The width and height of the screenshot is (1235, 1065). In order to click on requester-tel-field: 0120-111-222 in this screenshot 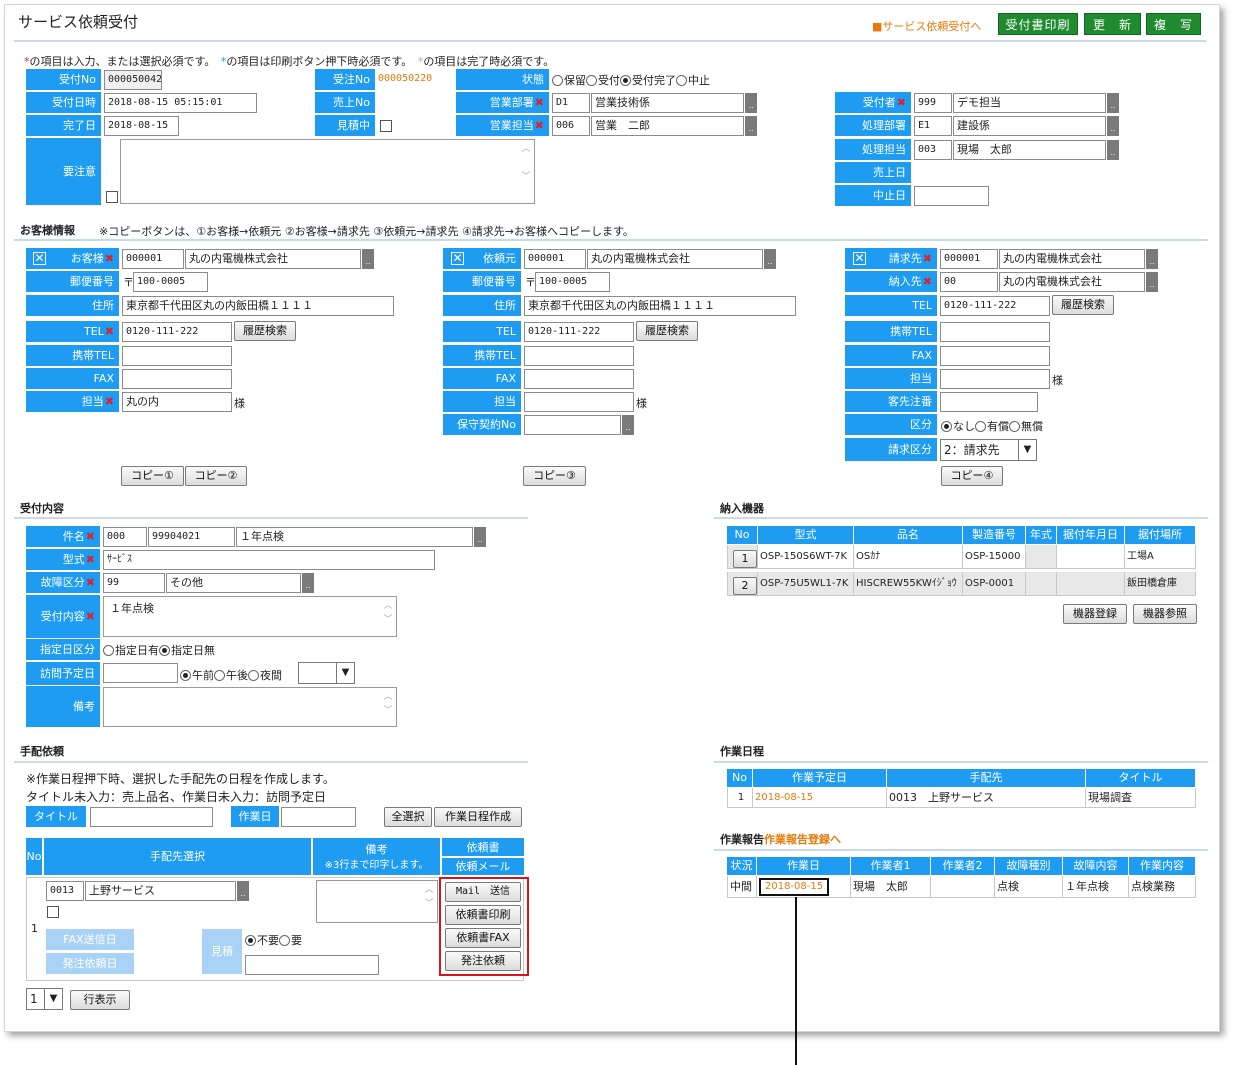, I will do `click(579, 332)`.